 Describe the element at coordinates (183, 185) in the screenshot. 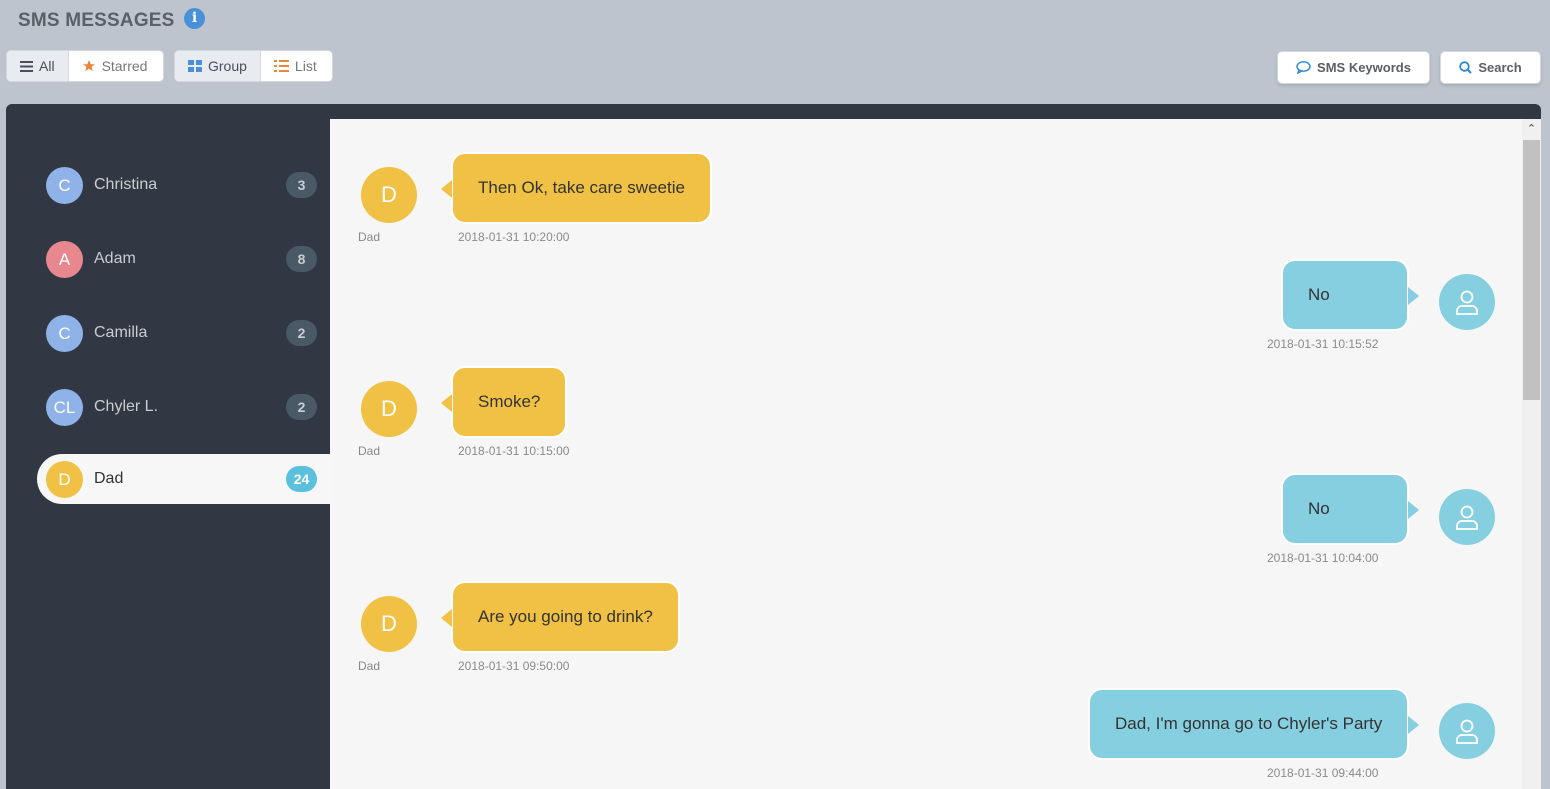

I see `contact-item-christina: C Christina 3` at that location.